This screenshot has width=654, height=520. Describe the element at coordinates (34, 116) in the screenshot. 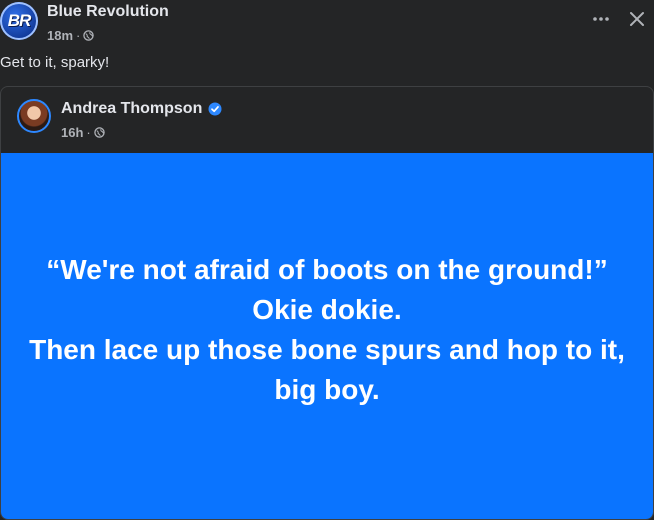

I see `author-avatar` at that location.